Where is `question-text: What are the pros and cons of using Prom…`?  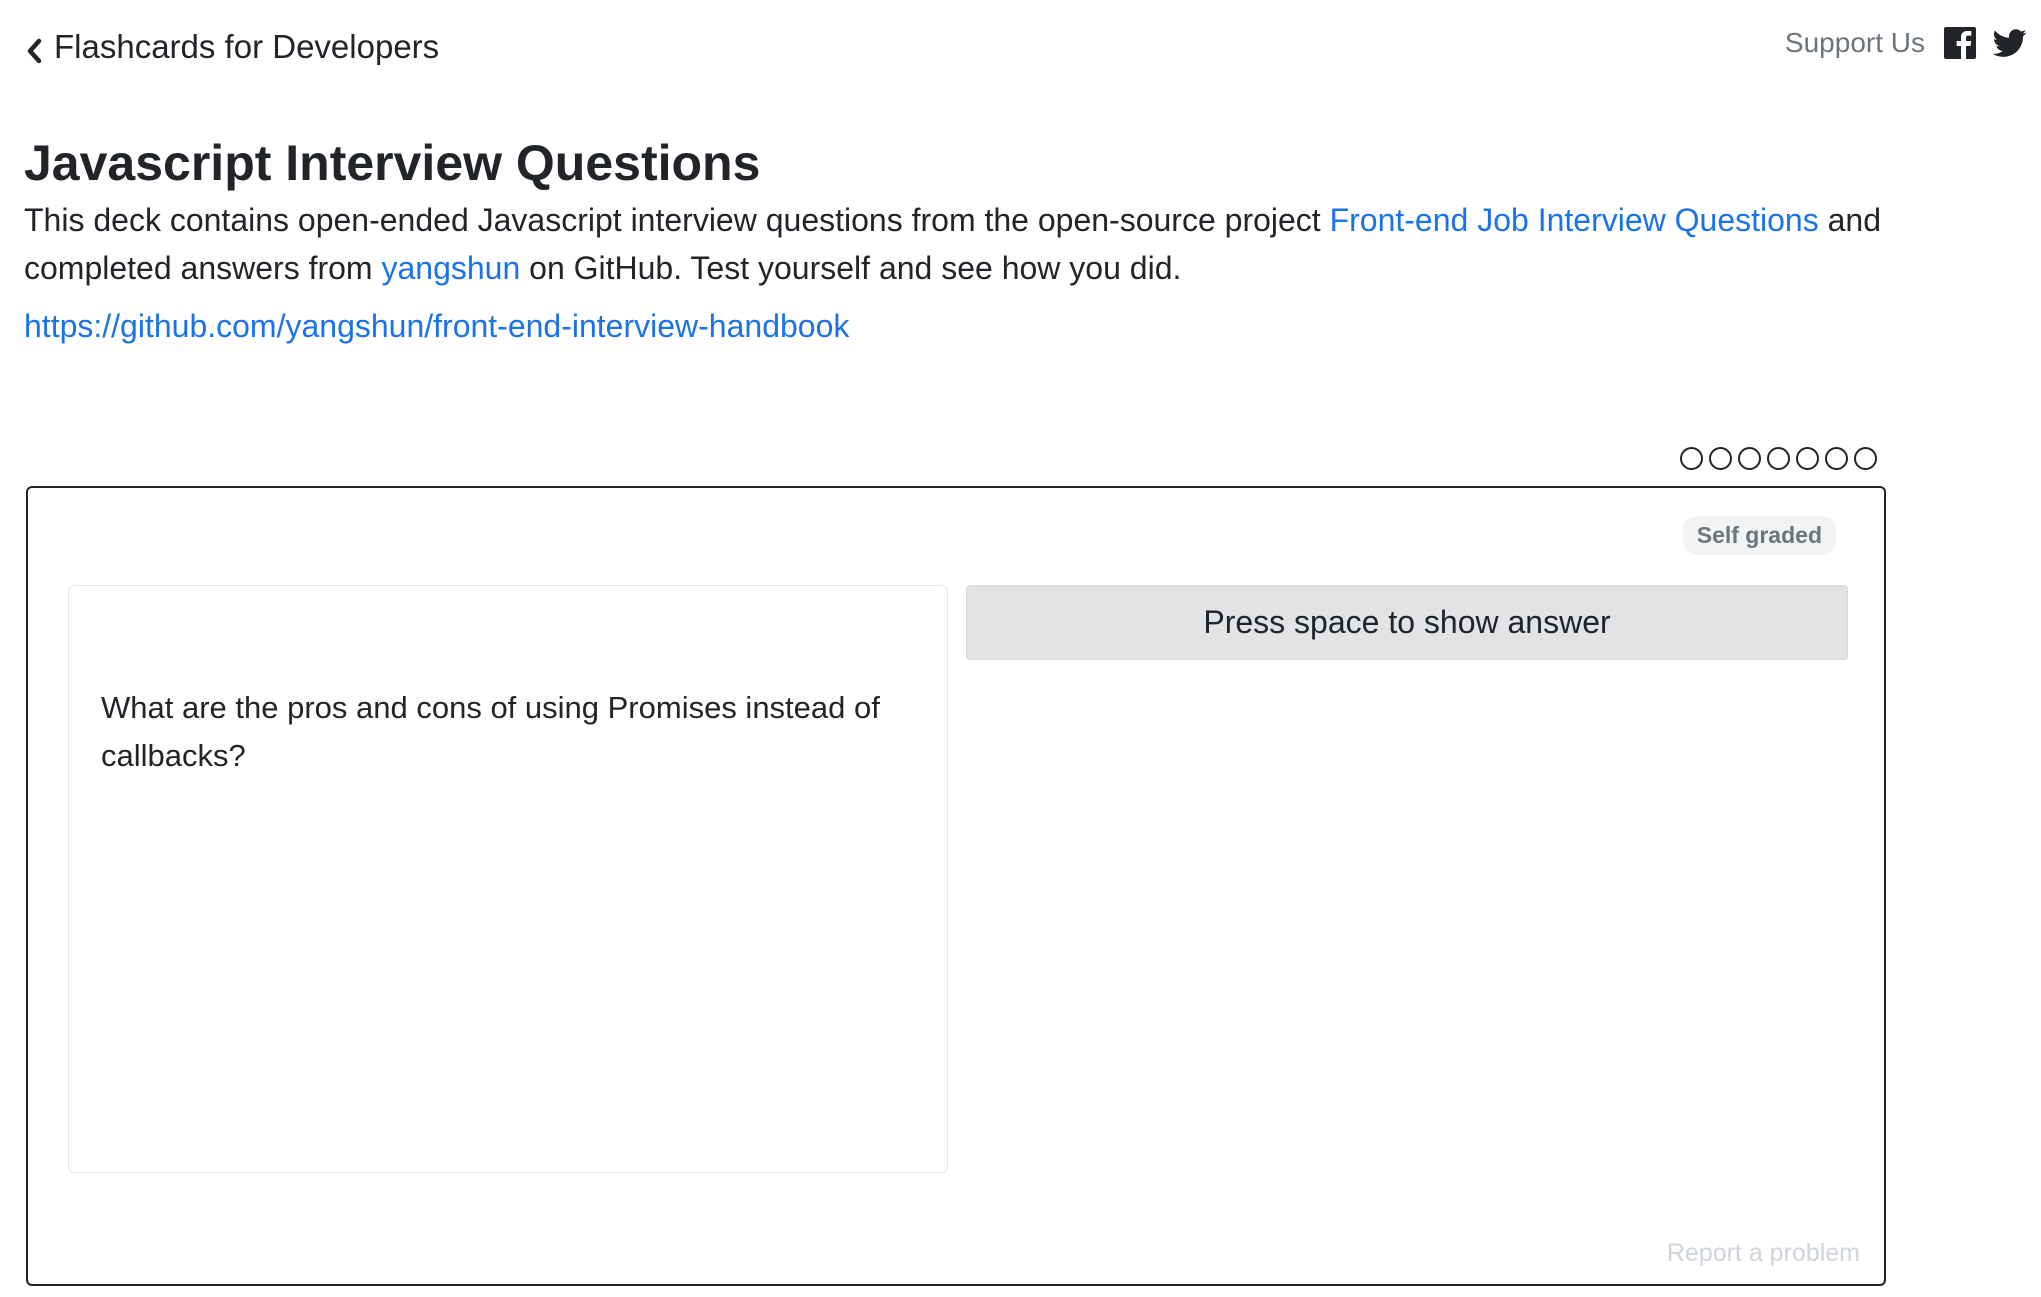
question-text: What are the pros and cons of using Prom… is located at coordinates (490, 731).